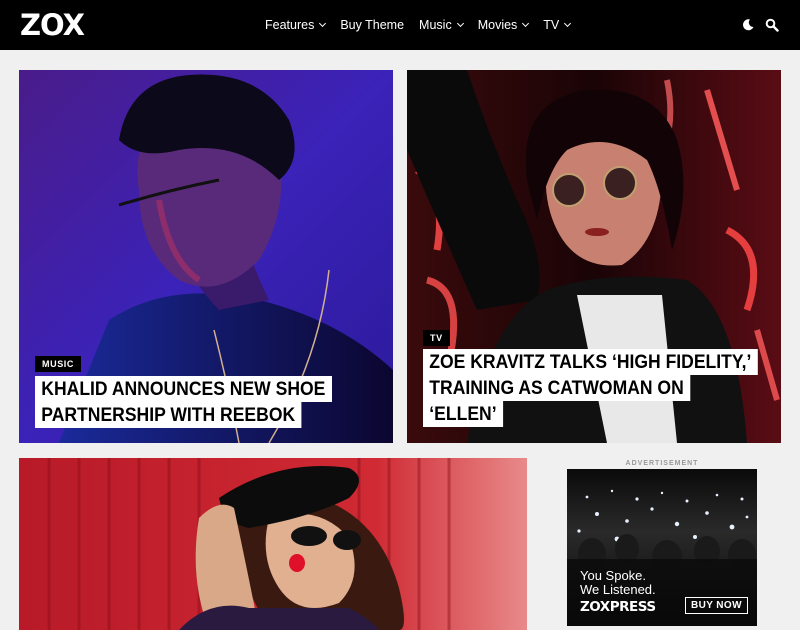  I want to click on advertisement-label: ADVERTISEMENT, so click(662, 463).